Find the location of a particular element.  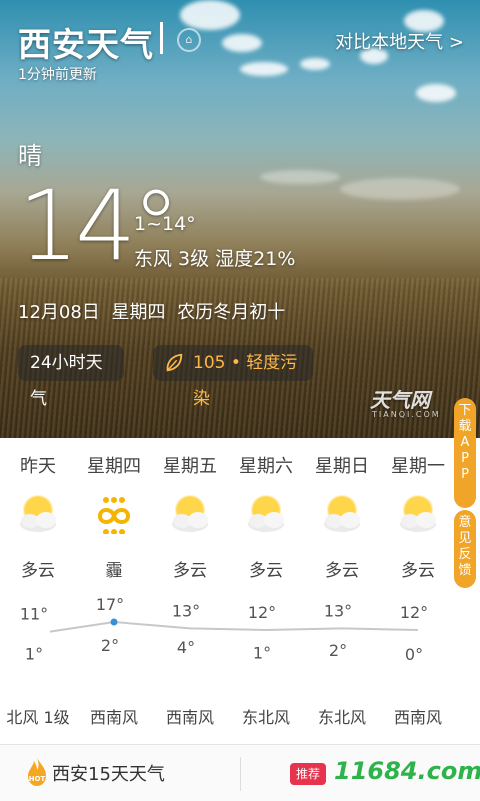

tianqi-watermark-sub: TIANQI.COM is located at coordinates (406, 414).